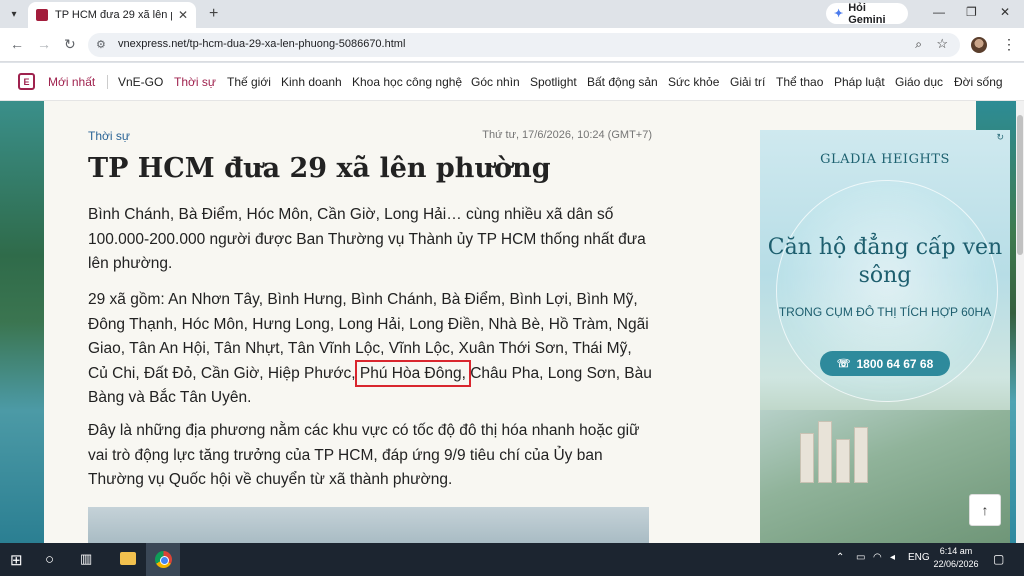  I want to click on volume-icon: ◂, so click(892, 557).